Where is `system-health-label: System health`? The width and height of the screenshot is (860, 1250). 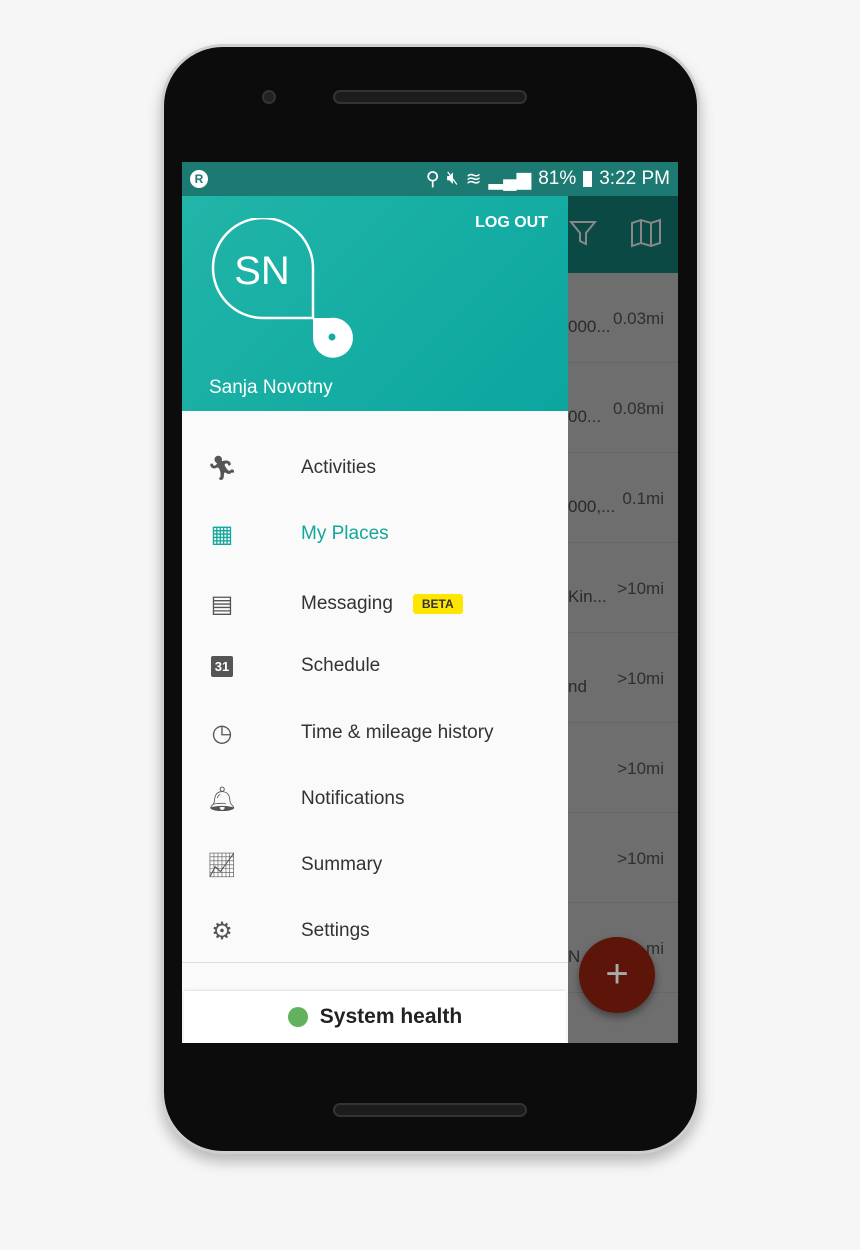
system-health-label: System health is located at coordinates (391, 1016).